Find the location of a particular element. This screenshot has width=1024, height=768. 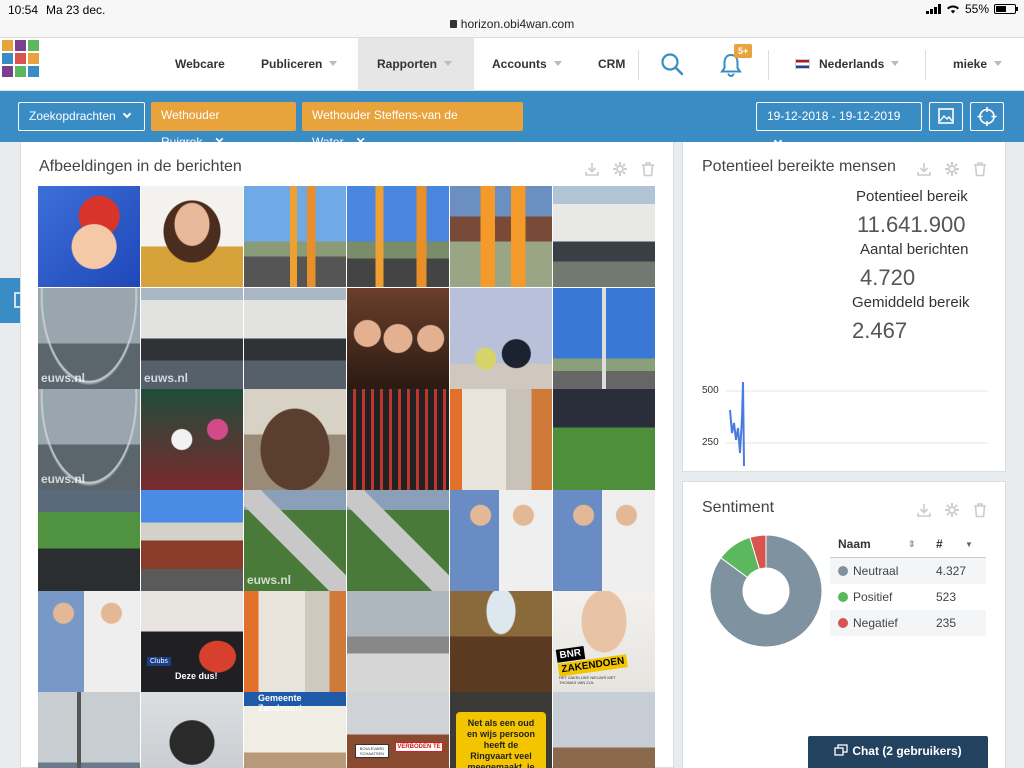

notification-badge: 5+ is located at coordinates (743, 51).